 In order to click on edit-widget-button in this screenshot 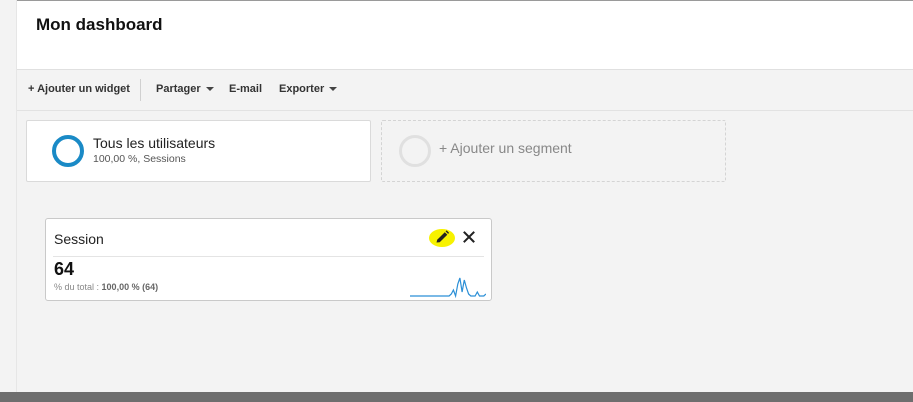, I will do `click(443, 238)`.